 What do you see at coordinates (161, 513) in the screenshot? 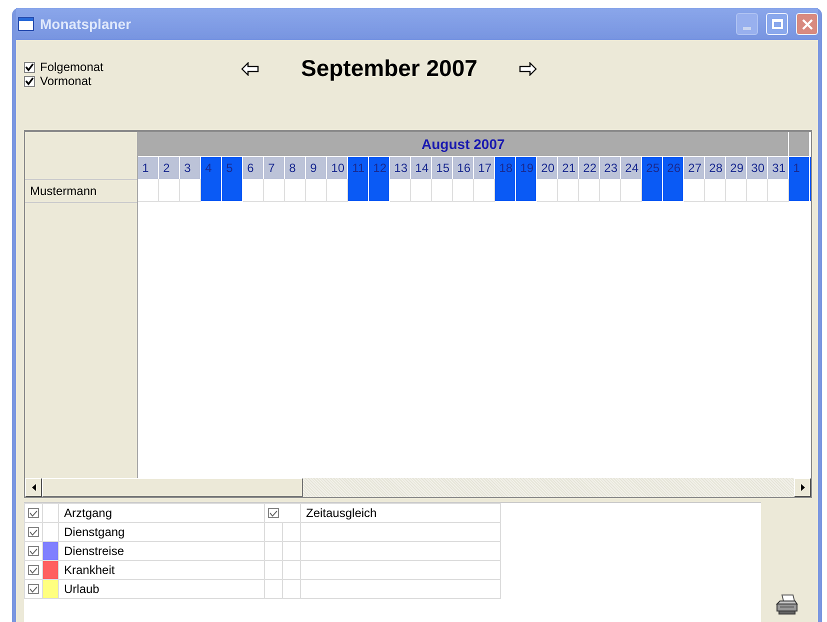
I see `legend-label: Arztgang` at bounding box center [161, 513].